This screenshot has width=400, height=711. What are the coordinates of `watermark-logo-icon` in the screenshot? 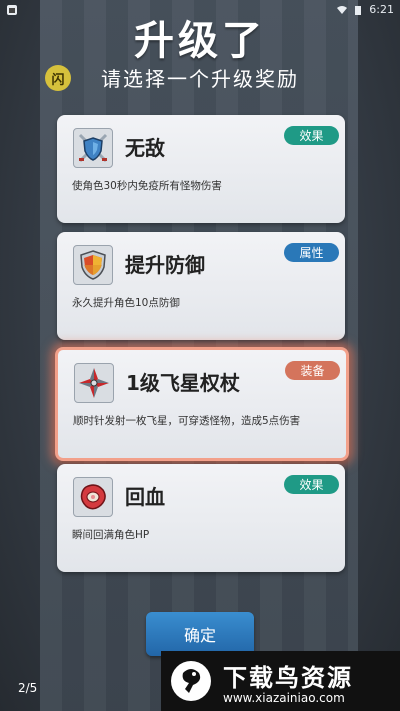 It's located at (191, 681).